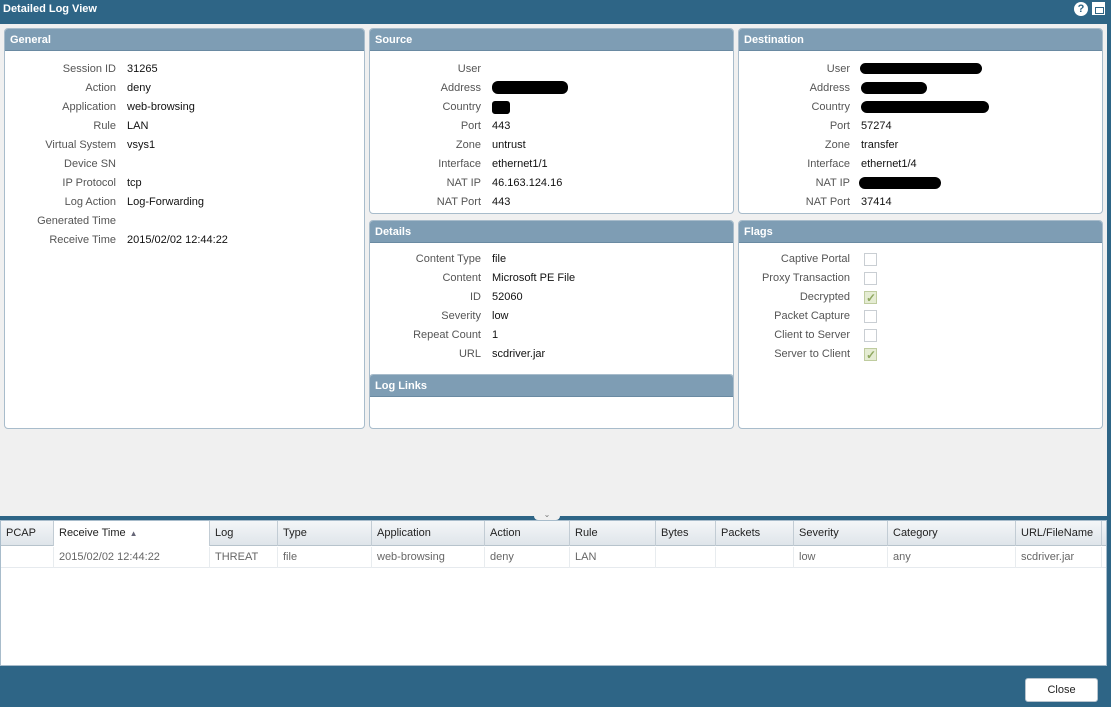 This screenshot has height=707, width=1111. I want to click on destination-row-nat-port: NAT Port 37414, so click(920, 202).